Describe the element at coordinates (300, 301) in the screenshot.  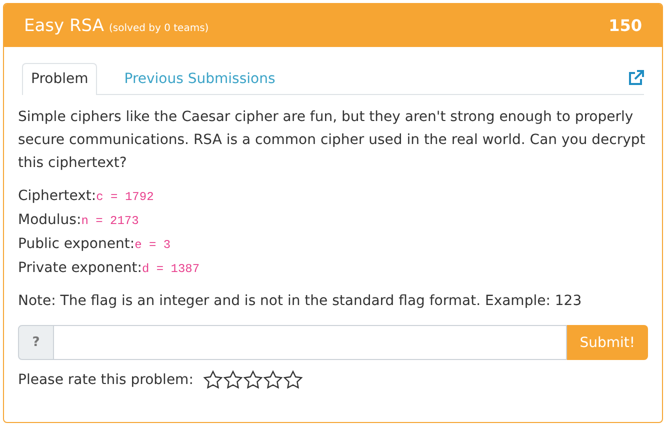
I see `note-text: Note: The flag is an integer and is not in the standard flag format. Example: 123` at that location.